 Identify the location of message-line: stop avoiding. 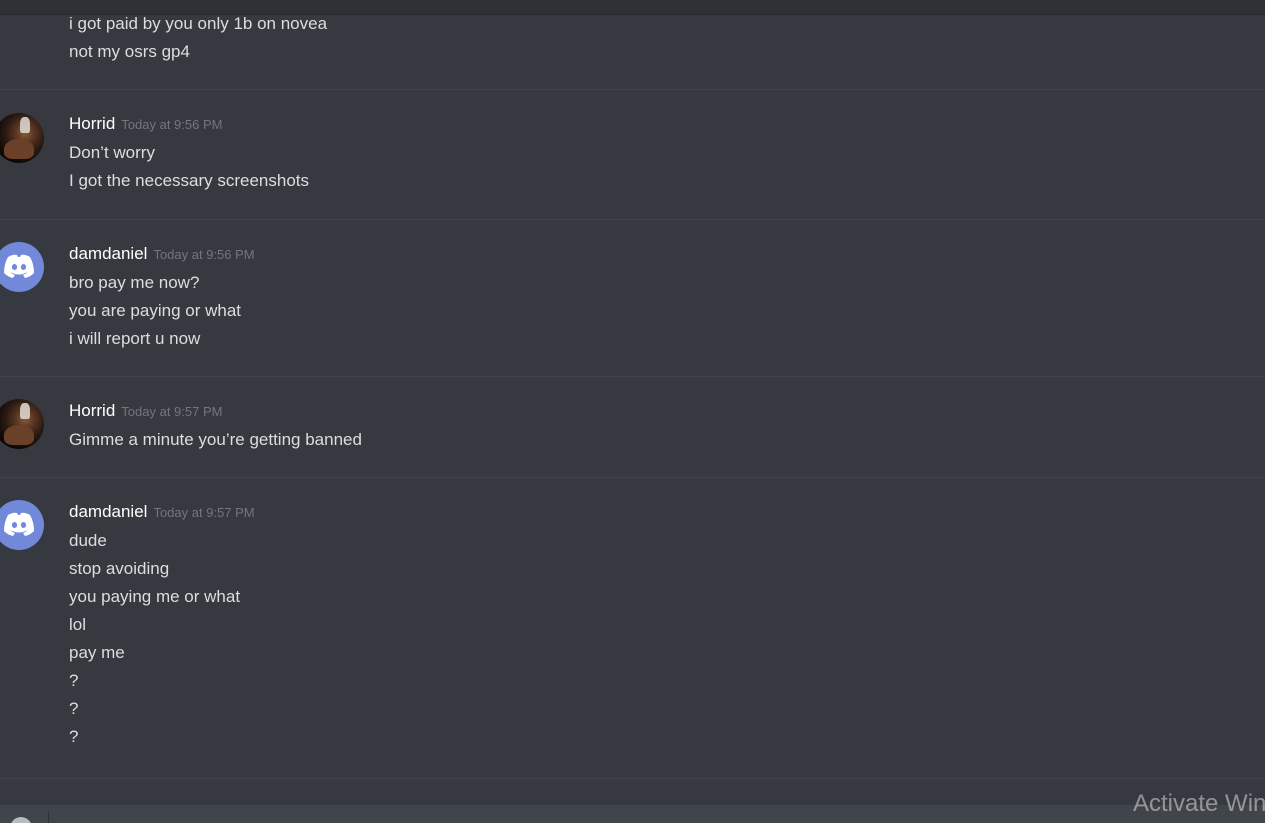
(119, 568).